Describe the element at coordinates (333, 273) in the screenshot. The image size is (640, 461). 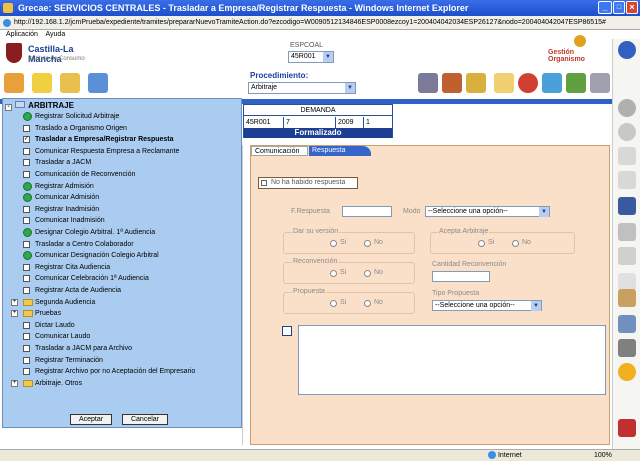
I see `reconvencion-si-radio` at that location.